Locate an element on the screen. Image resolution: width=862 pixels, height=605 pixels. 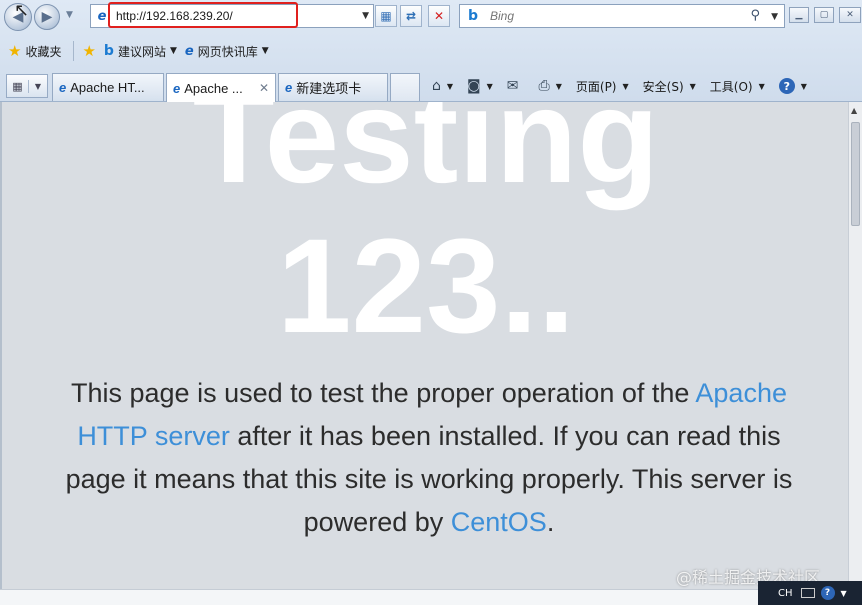
favorites-star-icon: ★ is located at coordinates (15, 51).